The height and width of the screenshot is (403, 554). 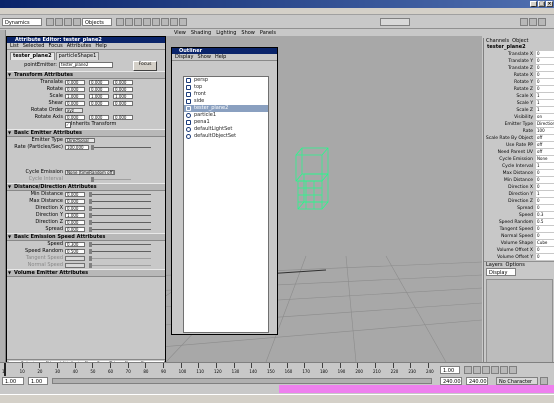 What do you see at coordinates (519, 208) in the screenshot?
I see `channel-row: Spread 0` at bounding box center [519, 208].